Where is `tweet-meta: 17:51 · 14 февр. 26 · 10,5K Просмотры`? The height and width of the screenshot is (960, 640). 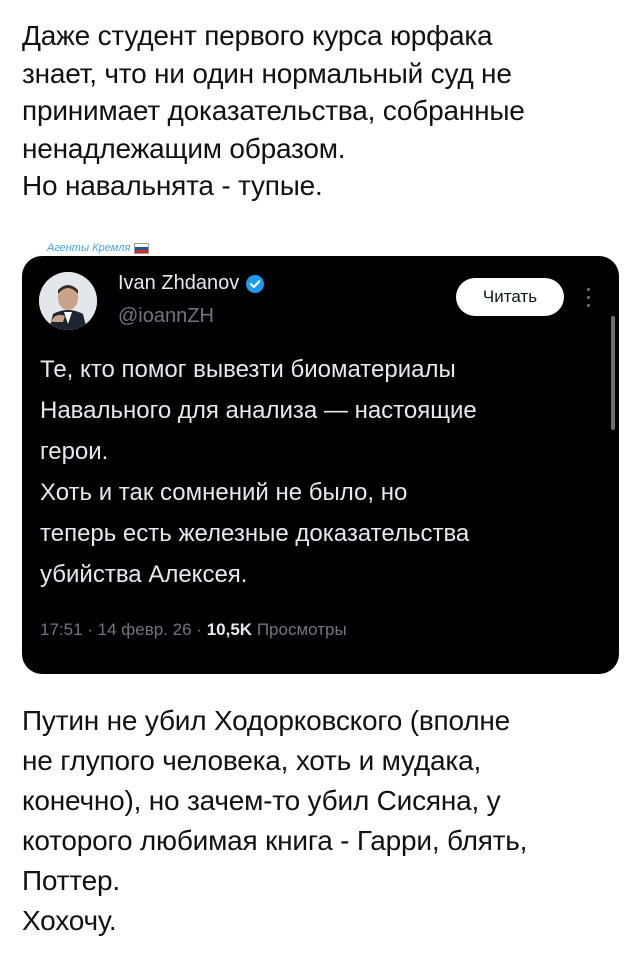 tweet-meta: 17:51 · 14 февр. 26 · 10,5K Просмотры is located at coordinates (193, 630).